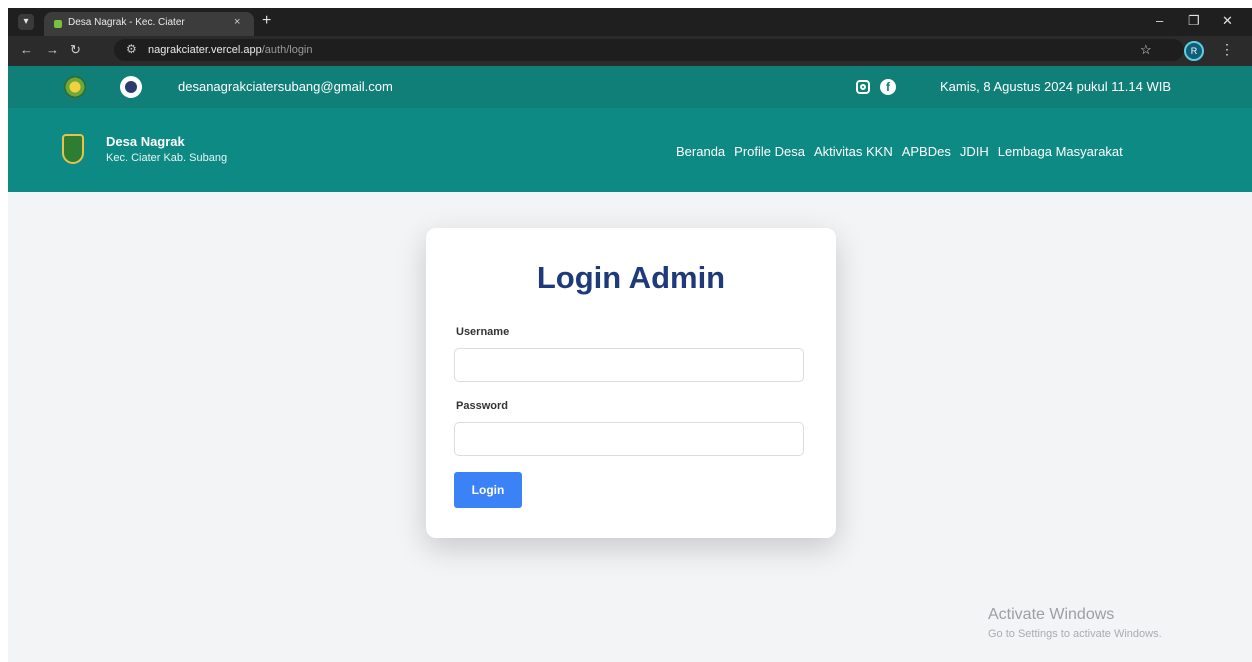 Image resolution: width=1252 pixels, height=662 pixels. I want to click on new-tab-icon: +, so click(266, 21).